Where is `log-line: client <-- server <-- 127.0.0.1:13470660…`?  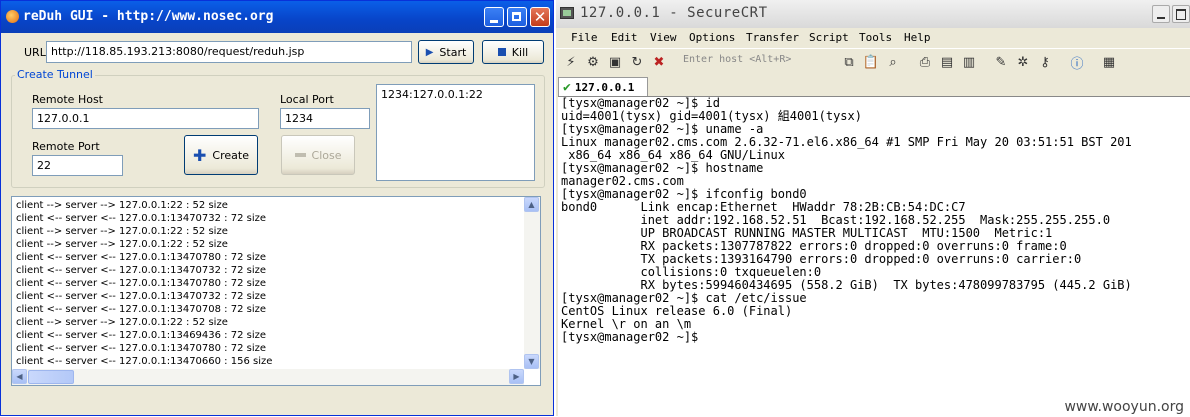 log-line: client <-- server <-- 127.0.0.1:13470660… is located at coordinates (144, 361).